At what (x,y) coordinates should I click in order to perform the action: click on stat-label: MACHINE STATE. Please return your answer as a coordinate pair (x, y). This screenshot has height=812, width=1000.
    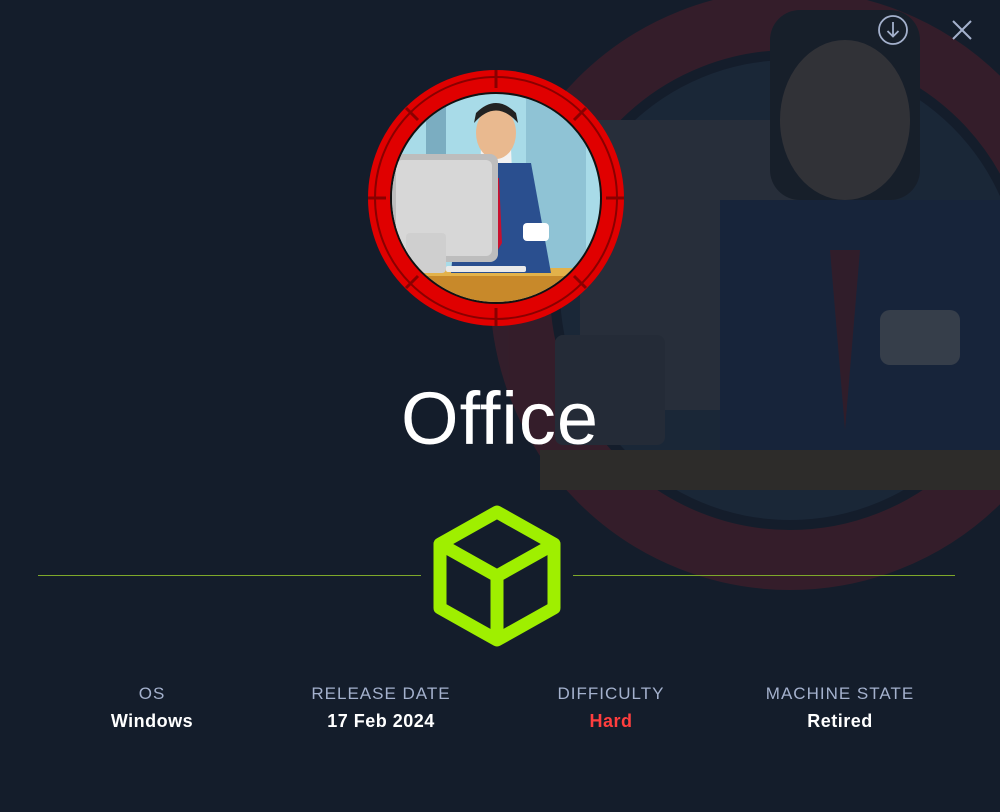
    Looking at the image, I should click on (840, 693).